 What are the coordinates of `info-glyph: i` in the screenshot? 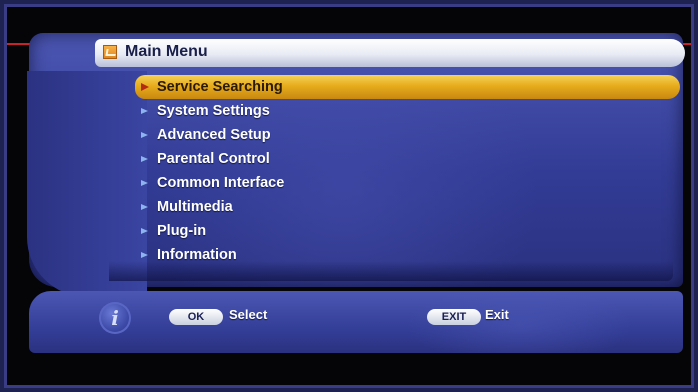 It's located at (115, 318).